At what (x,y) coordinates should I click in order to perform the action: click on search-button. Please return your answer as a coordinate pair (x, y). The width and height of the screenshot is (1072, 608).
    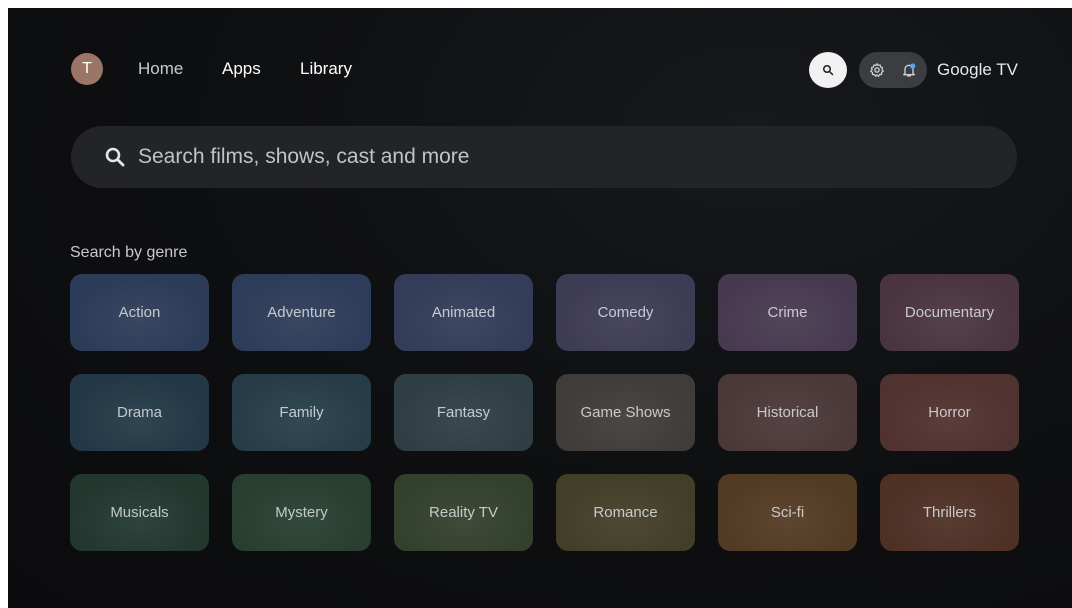
    Looking at the image, I should click on (828, 70).